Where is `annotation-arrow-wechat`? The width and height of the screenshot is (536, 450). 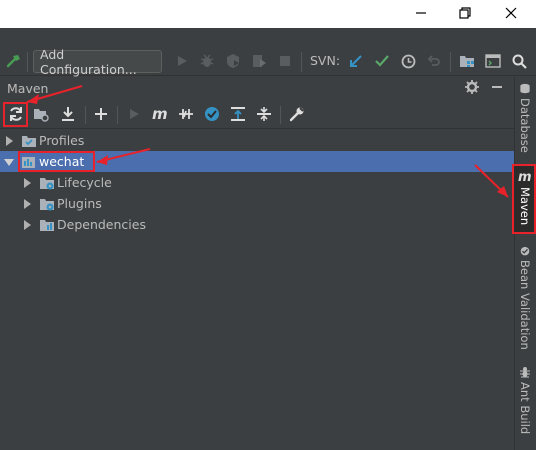
annotation-arrow-wechat is located at coordinates (123, 156).